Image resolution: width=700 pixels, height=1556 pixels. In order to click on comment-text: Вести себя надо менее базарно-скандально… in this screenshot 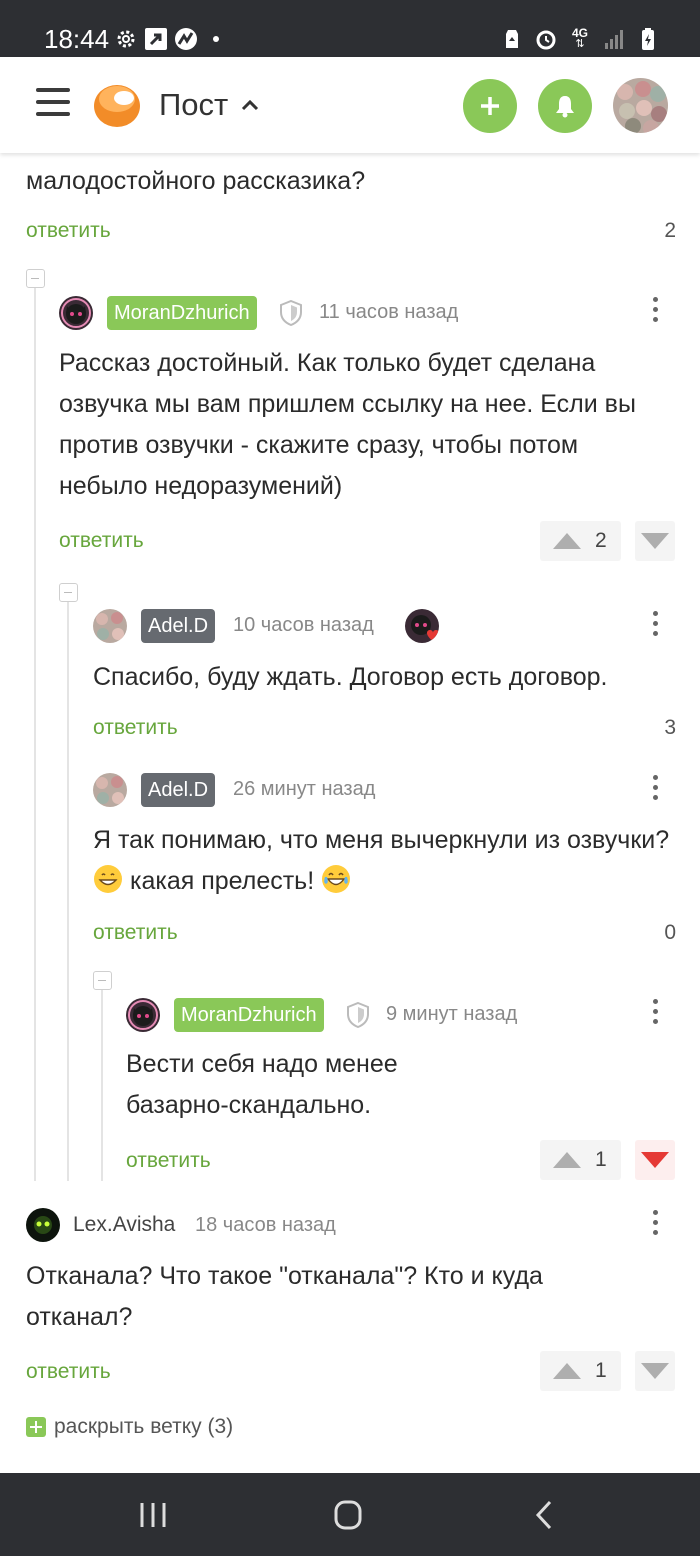, I will do `click(262, 1084)`.